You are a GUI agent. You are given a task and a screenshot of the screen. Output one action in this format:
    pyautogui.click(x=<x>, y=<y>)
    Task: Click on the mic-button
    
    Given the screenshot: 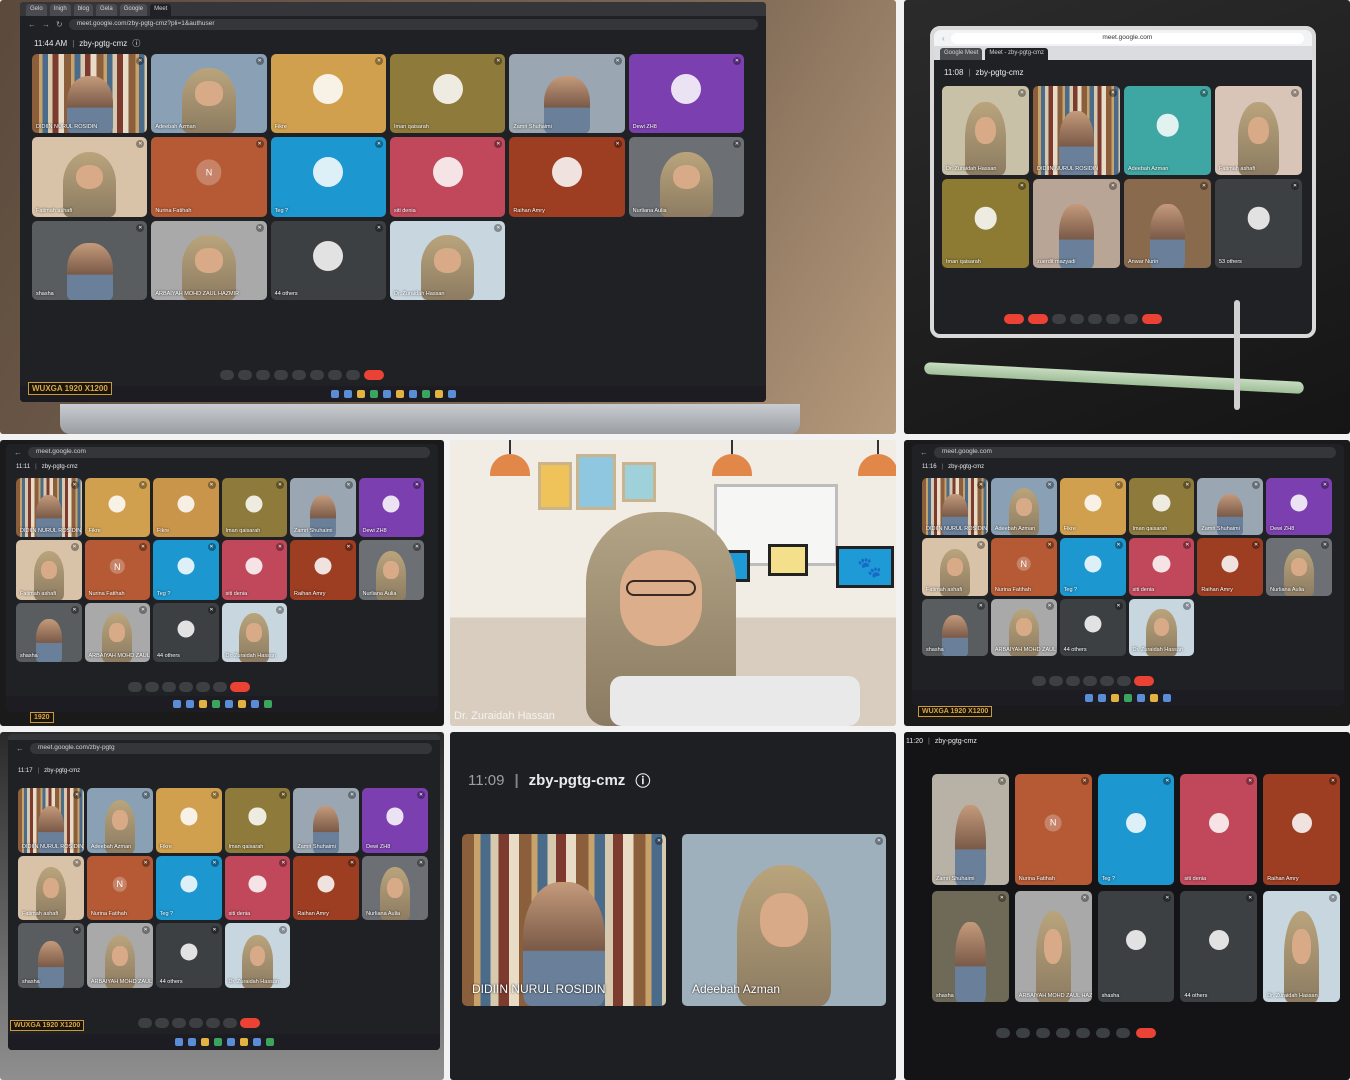 What is the action you would take?
    pyautogui.click(x=145, y=1023)
    